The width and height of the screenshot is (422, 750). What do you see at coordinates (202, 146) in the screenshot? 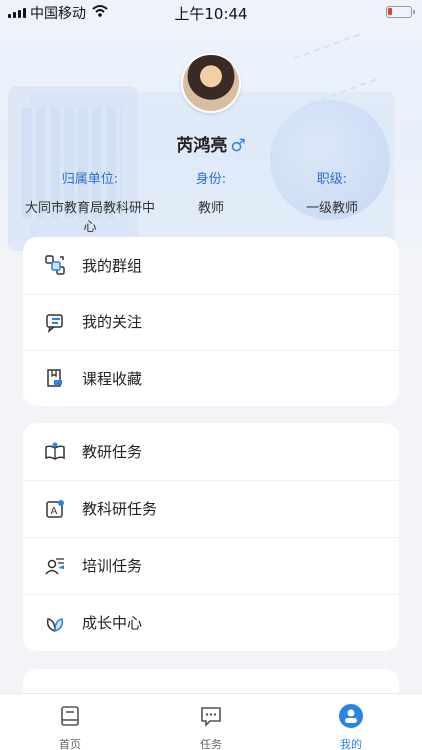
I see `profile-name: 芮鸿亮` at bounding box center [202, 146].